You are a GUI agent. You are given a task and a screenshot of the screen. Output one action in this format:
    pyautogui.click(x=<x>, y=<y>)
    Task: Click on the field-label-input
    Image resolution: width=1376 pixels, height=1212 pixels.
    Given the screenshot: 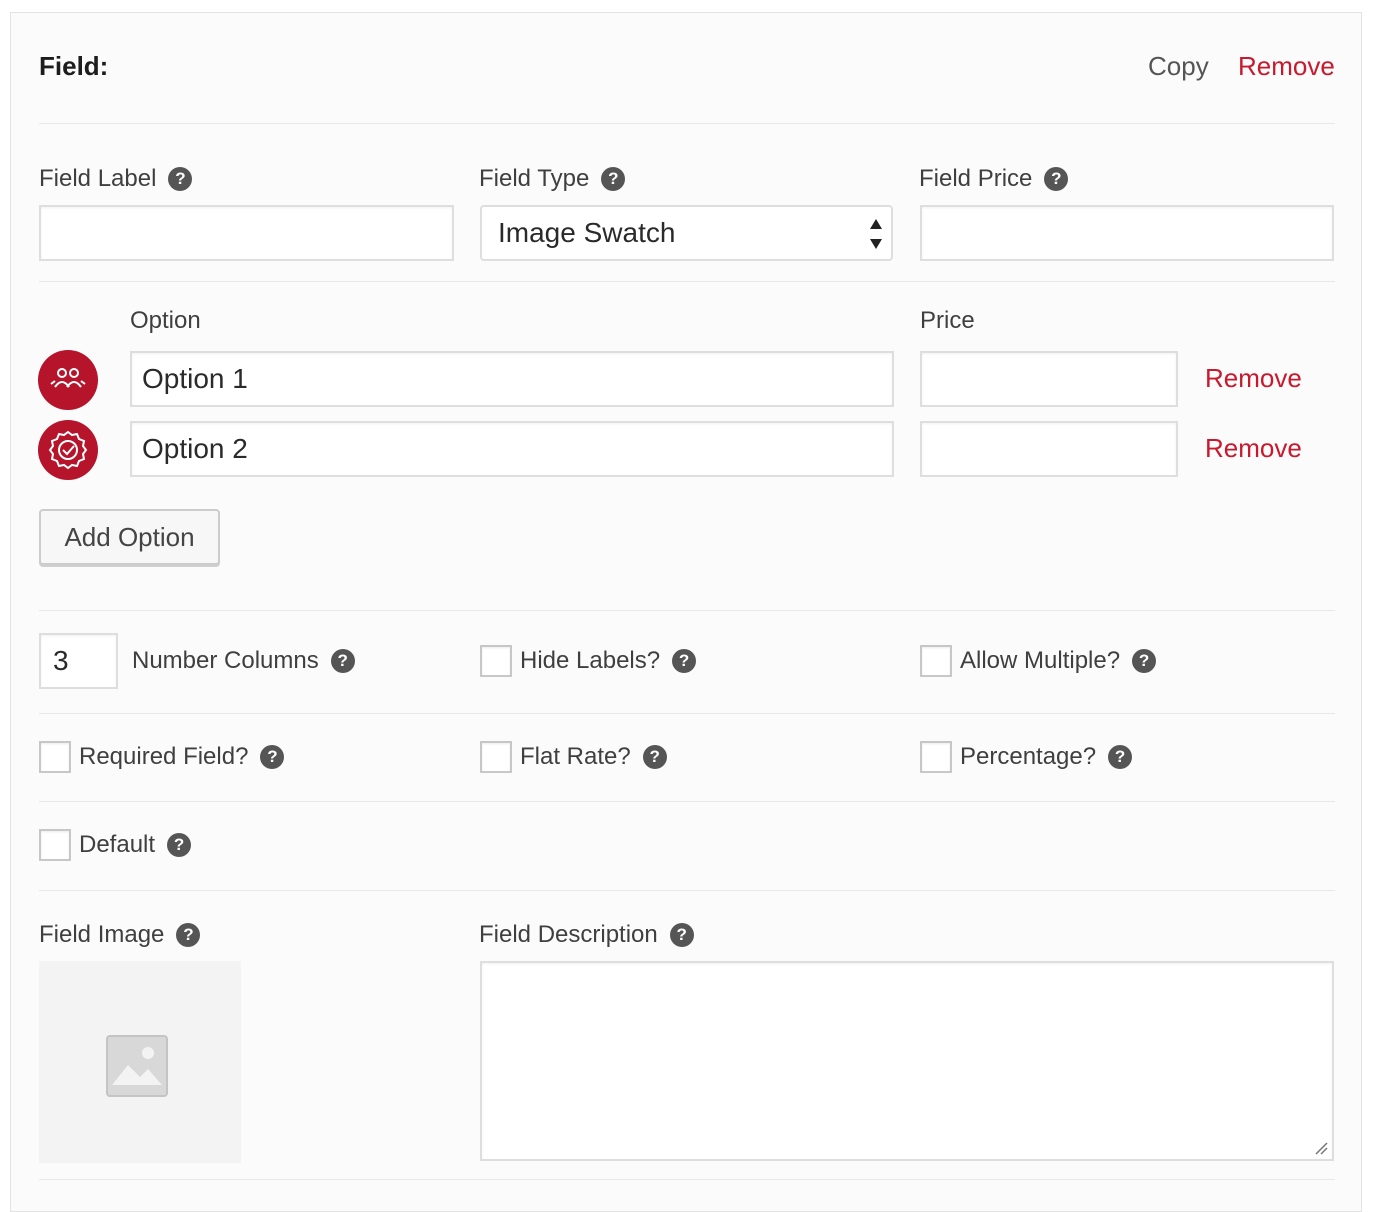 What is the action you would take?
    pyautogui.click(x=246, y=233)
    